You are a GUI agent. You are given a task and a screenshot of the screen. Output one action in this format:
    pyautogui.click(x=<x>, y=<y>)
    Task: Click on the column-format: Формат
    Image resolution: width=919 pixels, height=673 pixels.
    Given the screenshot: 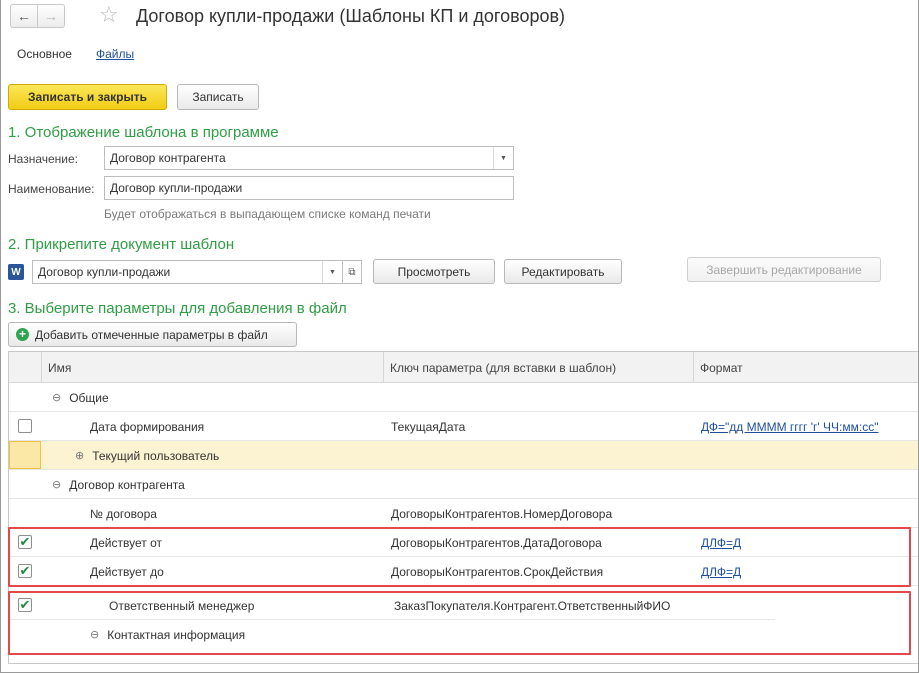 What is the action you would take?
    pyautogui.click(x=805, y=367)
    